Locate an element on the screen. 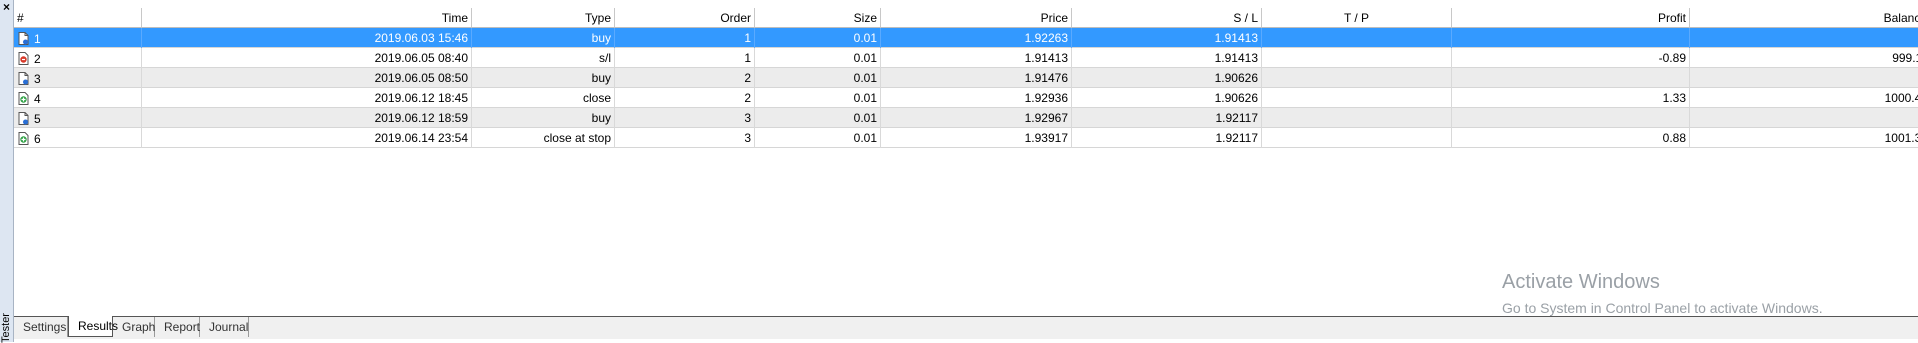 The width and height of the screenshot is (1918, 343). tab-graph: Graph is located at coordinates (134, 327).